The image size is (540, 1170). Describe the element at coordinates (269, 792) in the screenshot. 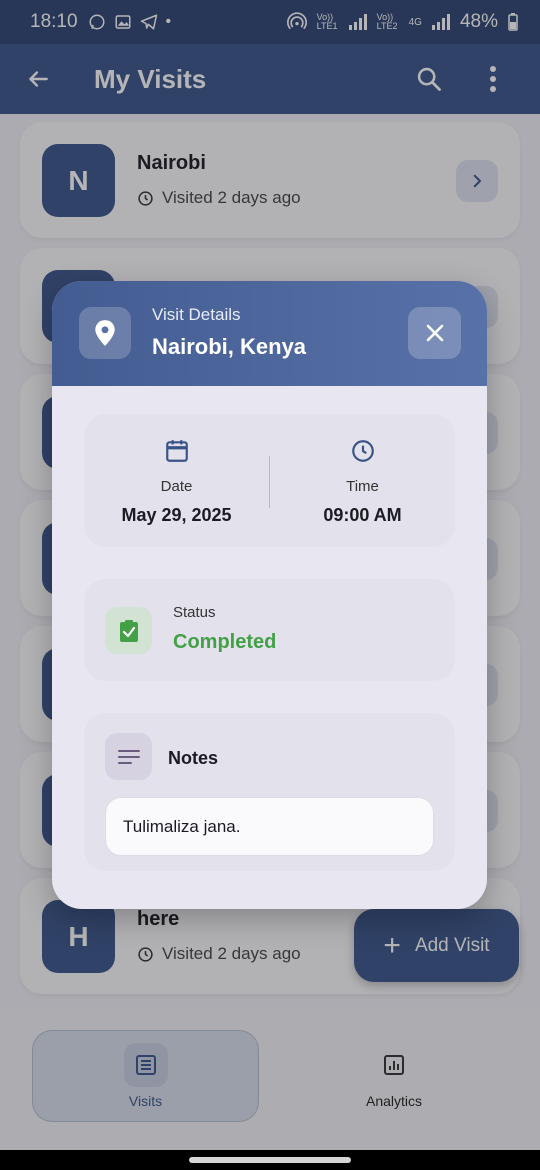

I see `notes-panel: Notes Tulimaliza jana.` at that location.